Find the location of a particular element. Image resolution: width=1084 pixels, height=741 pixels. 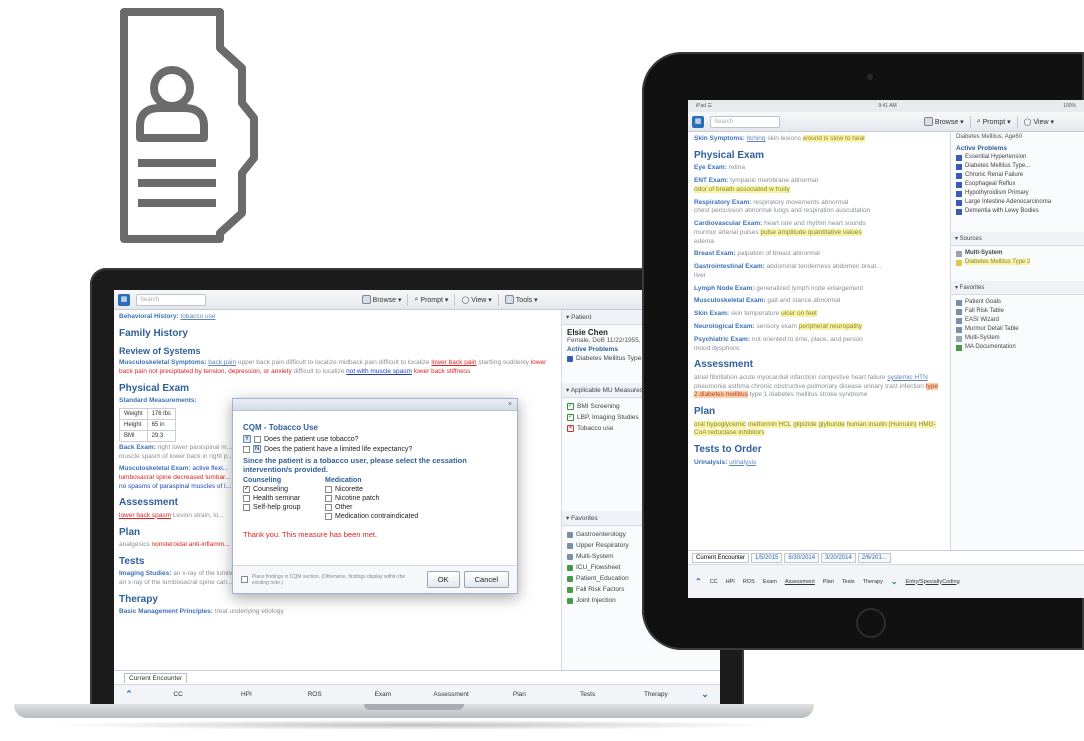

tab-encounter-date: 6/30/2014 is located at coordinates (802, 557).